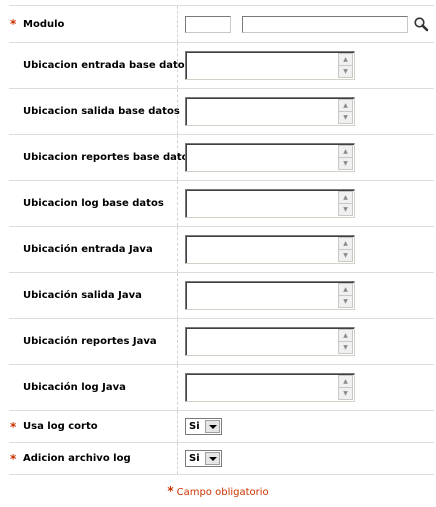 Image resolution: width=436 pixels, height=507 pixels. What do you see at coordinates (325, 24) in the screenshot?
I see `modulo-name-input` at bounding box center [325, 24].